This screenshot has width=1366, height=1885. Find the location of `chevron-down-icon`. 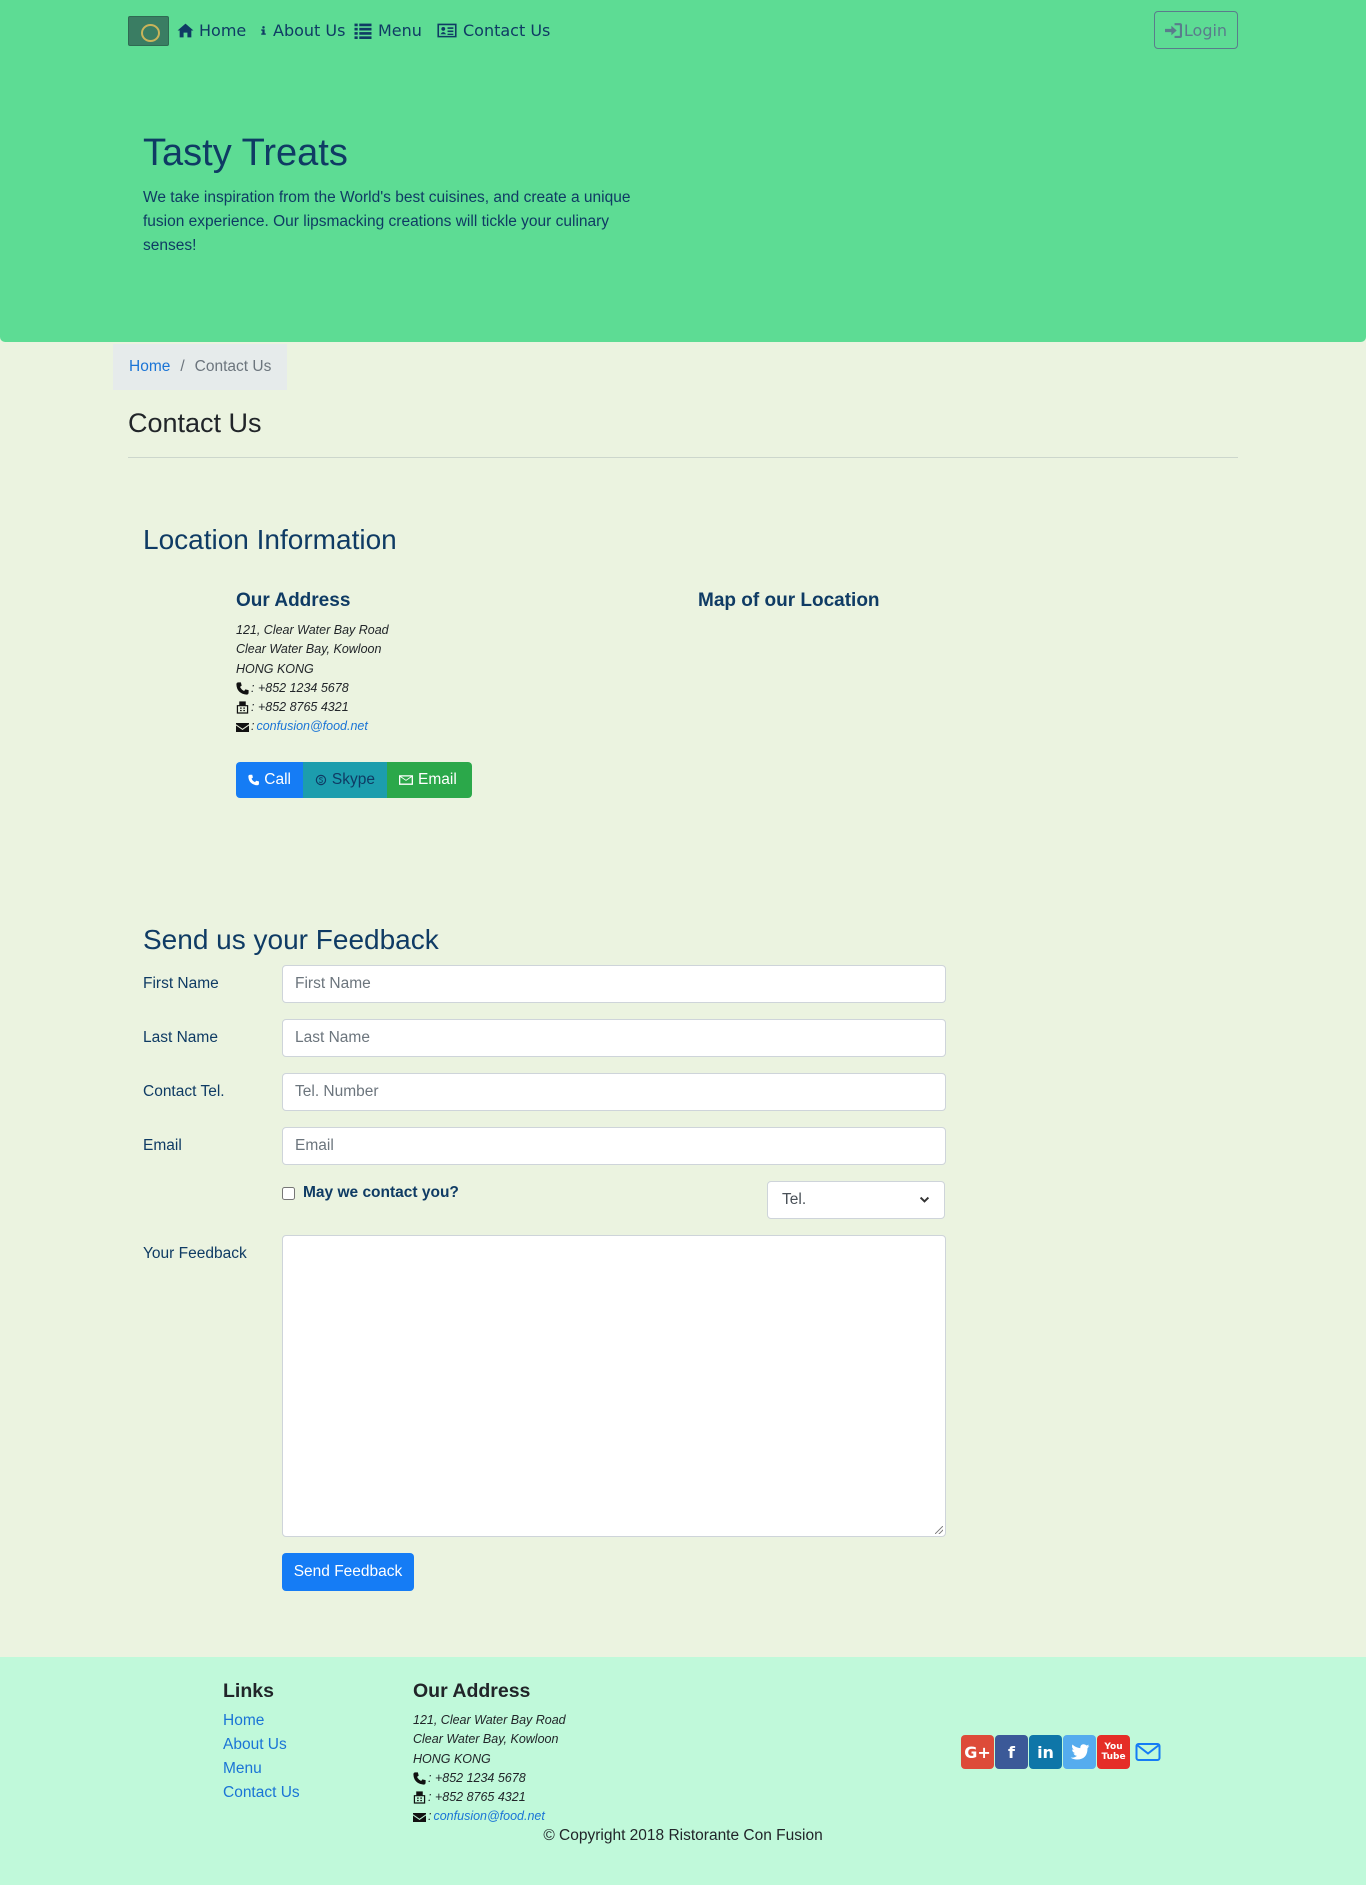

chevron-down-icon is located at coordinates (924, 1199).